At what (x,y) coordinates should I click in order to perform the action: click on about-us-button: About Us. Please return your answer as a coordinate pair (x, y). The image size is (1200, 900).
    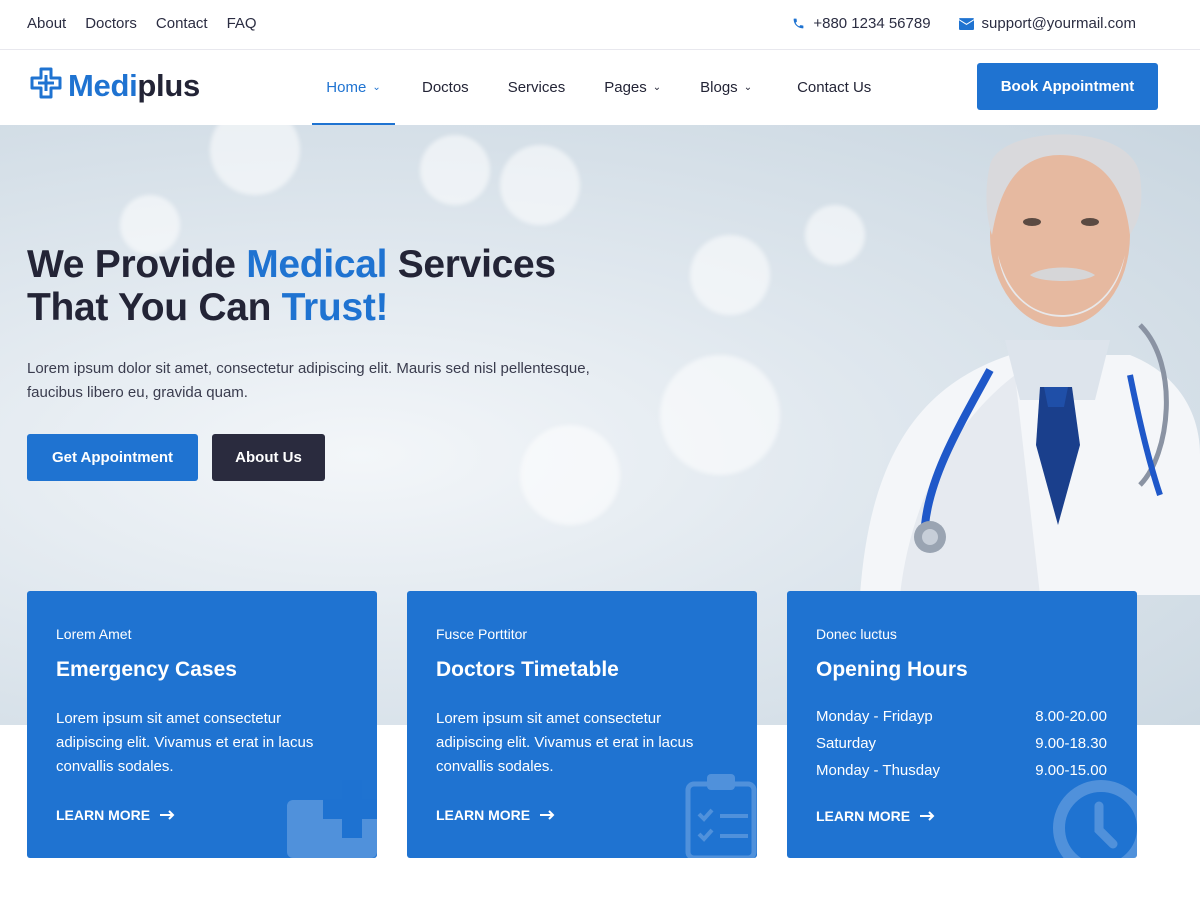
    Looking at the image, I should click on (268, 457).